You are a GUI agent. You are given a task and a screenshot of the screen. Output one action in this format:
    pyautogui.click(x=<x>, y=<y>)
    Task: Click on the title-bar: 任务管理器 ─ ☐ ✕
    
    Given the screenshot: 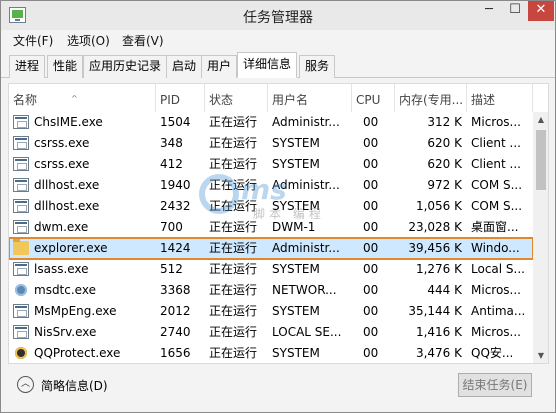 What is the action you would take?
    pyautogui.click(x=278, y=15)
    